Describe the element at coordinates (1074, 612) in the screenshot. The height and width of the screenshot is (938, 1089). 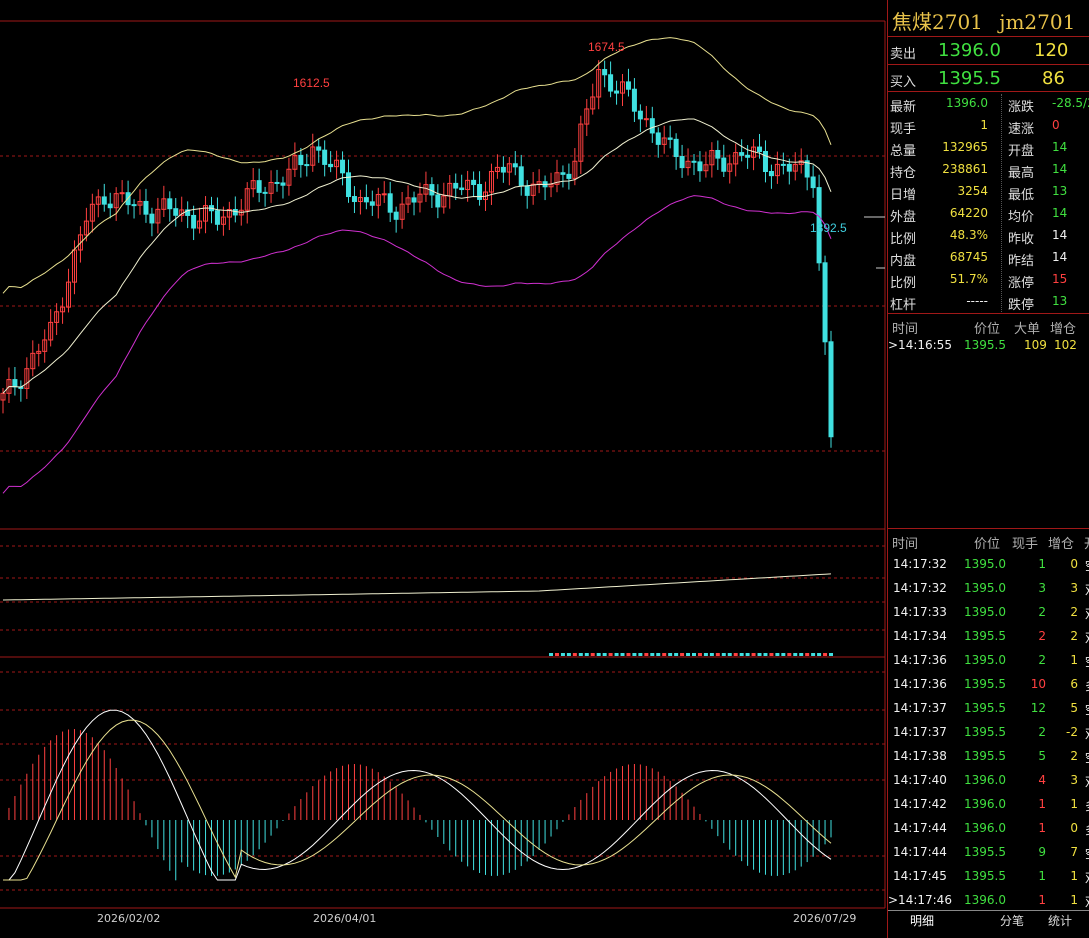
I see `tick-oi: 2` at that location.